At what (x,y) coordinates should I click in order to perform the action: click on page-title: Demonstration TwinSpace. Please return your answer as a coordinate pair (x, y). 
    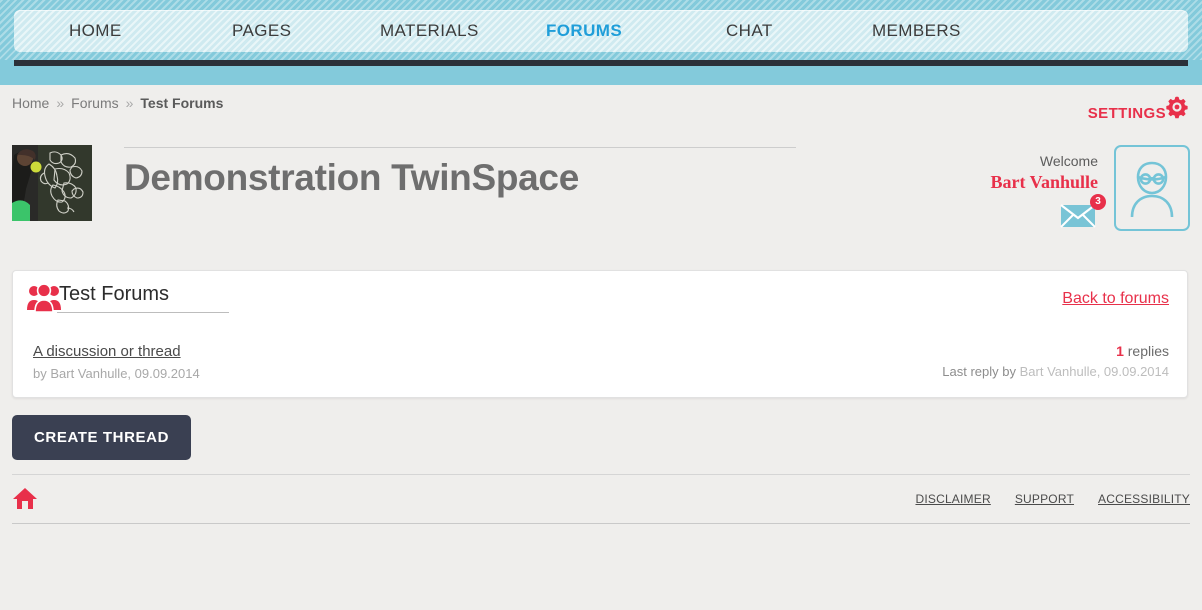
    Looking at the image, I should click on (351, 177).